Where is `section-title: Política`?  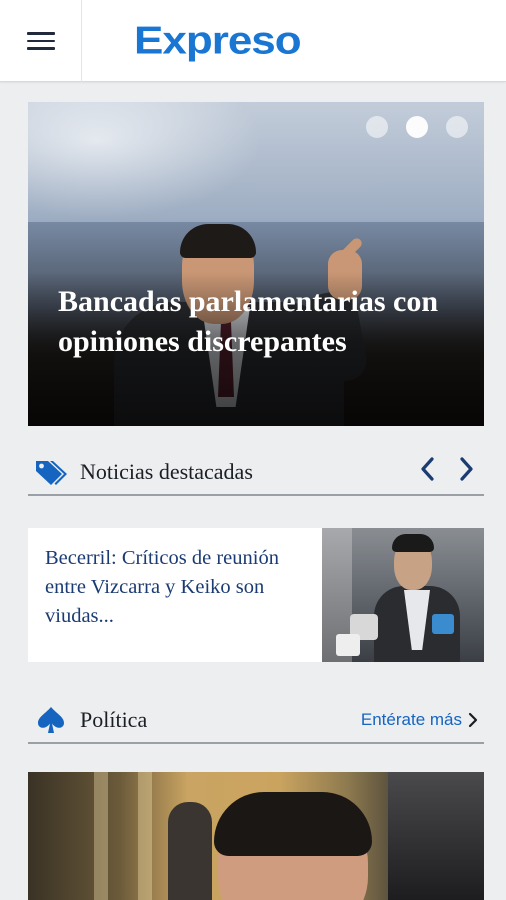 section-title: Política is located at coordinates (114, 719).